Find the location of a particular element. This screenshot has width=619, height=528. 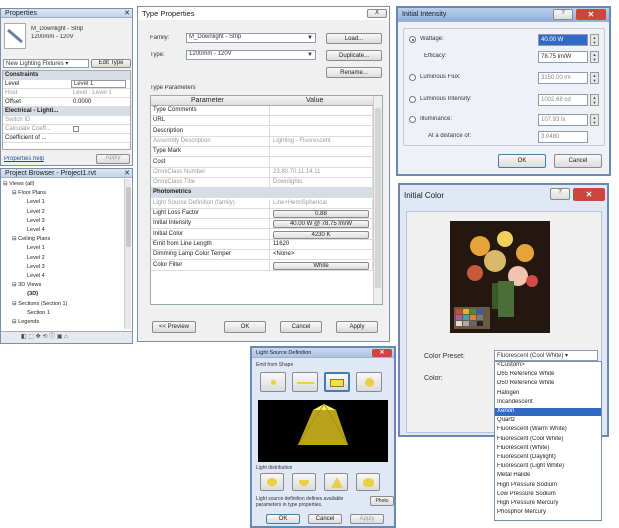

dist-web-button is located at coordinates (368, 482).